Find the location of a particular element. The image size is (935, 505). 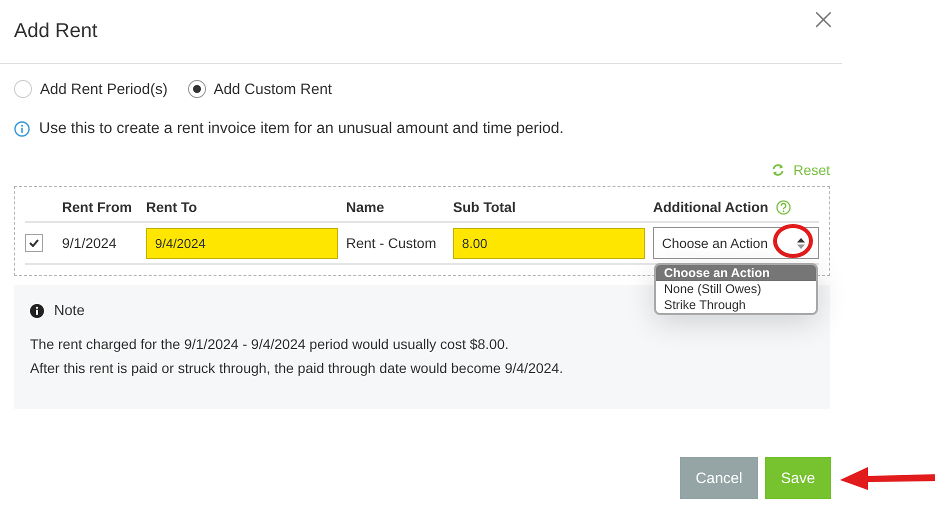

date-field: 9/4/2024 is located at coordinates (242, 243).